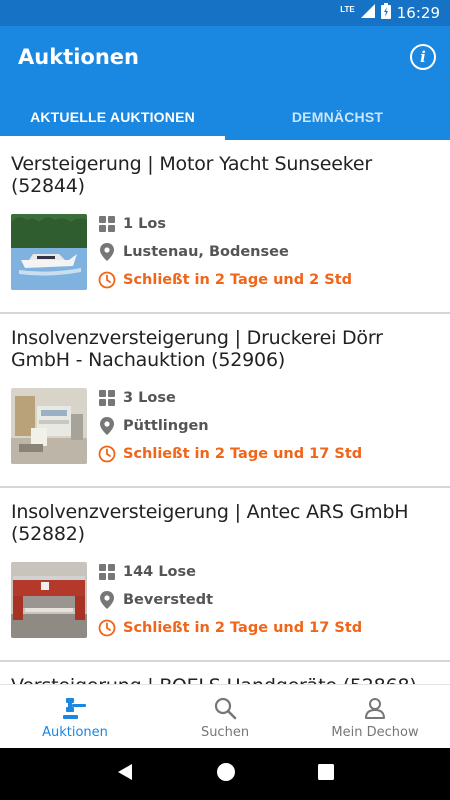 This screenshot has width=450, height=800. What do you see at coordinates (225, 708) in the screenshot?
I see `search-icon` at bounding box center [225, 708].